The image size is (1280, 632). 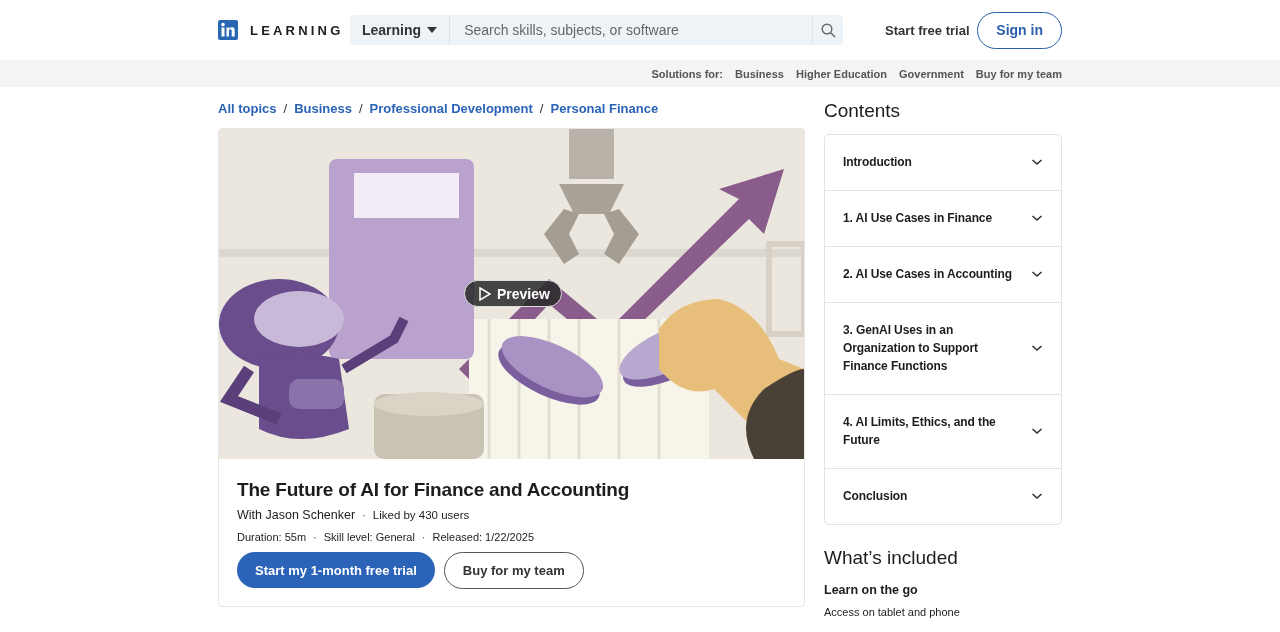 What do you see at coordinates (871, 590) in the screenshot?
I see `included-item-title: Learn on the go` at bounding box center [871, 590].